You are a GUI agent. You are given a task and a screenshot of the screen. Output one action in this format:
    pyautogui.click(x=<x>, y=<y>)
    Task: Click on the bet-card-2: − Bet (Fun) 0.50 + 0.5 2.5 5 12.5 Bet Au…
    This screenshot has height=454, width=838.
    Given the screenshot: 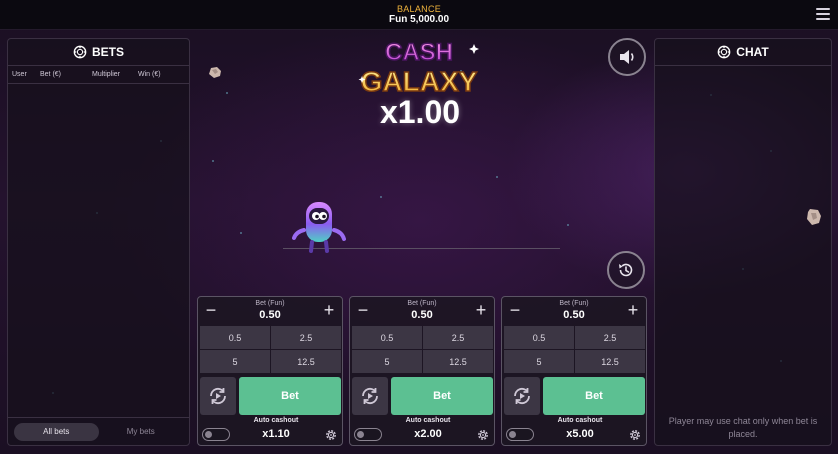 What is the action you would take?
    pyautogui.click(x=422, y=371)
    